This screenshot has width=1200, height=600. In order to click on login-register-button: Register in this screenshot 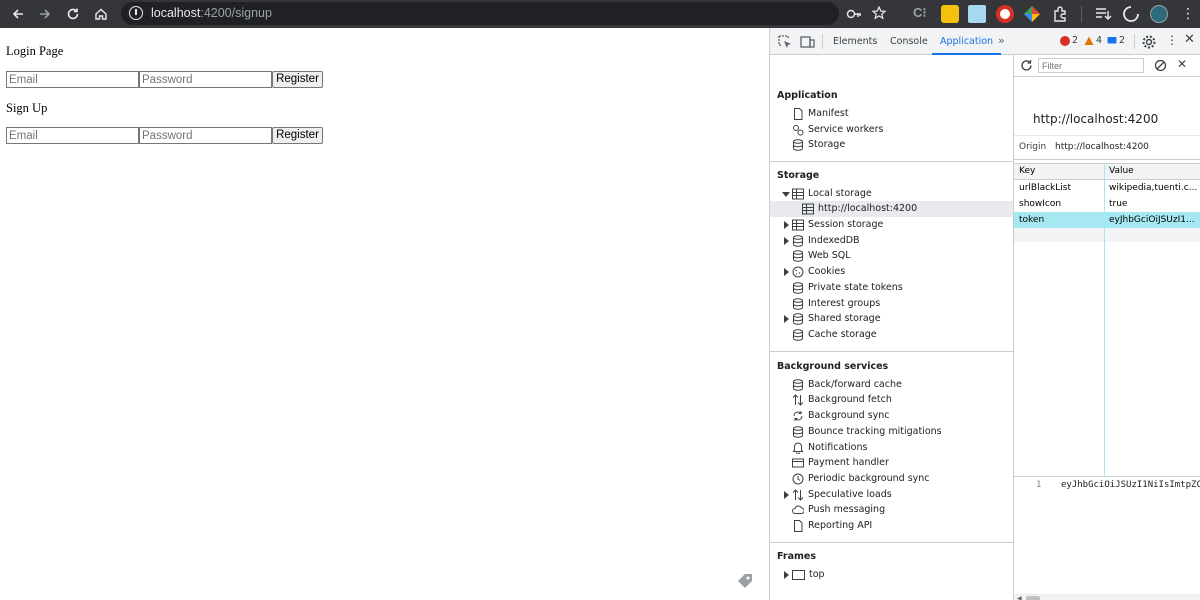, I will do `click(297, 79)`.